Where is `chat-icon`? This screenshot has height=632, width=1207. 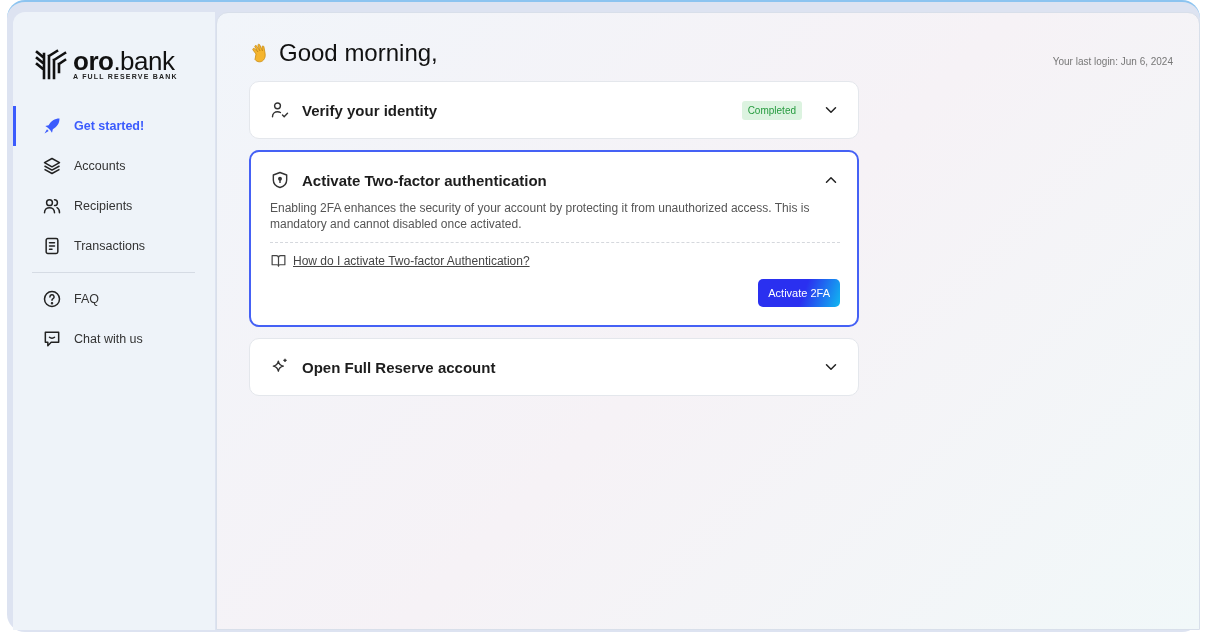 chat-icon is located at coordinates (52, 339).